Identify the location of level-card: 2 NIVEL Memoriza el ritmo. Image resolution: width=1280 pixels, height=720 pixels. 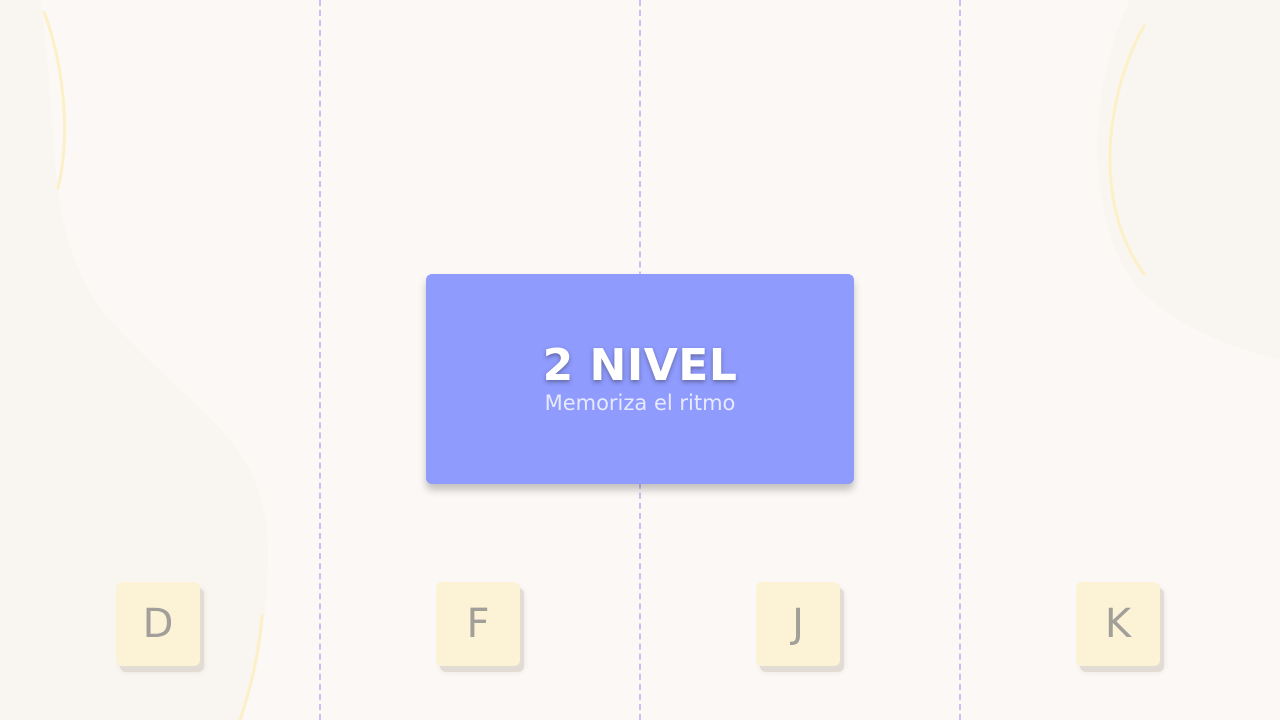
(640, 379).